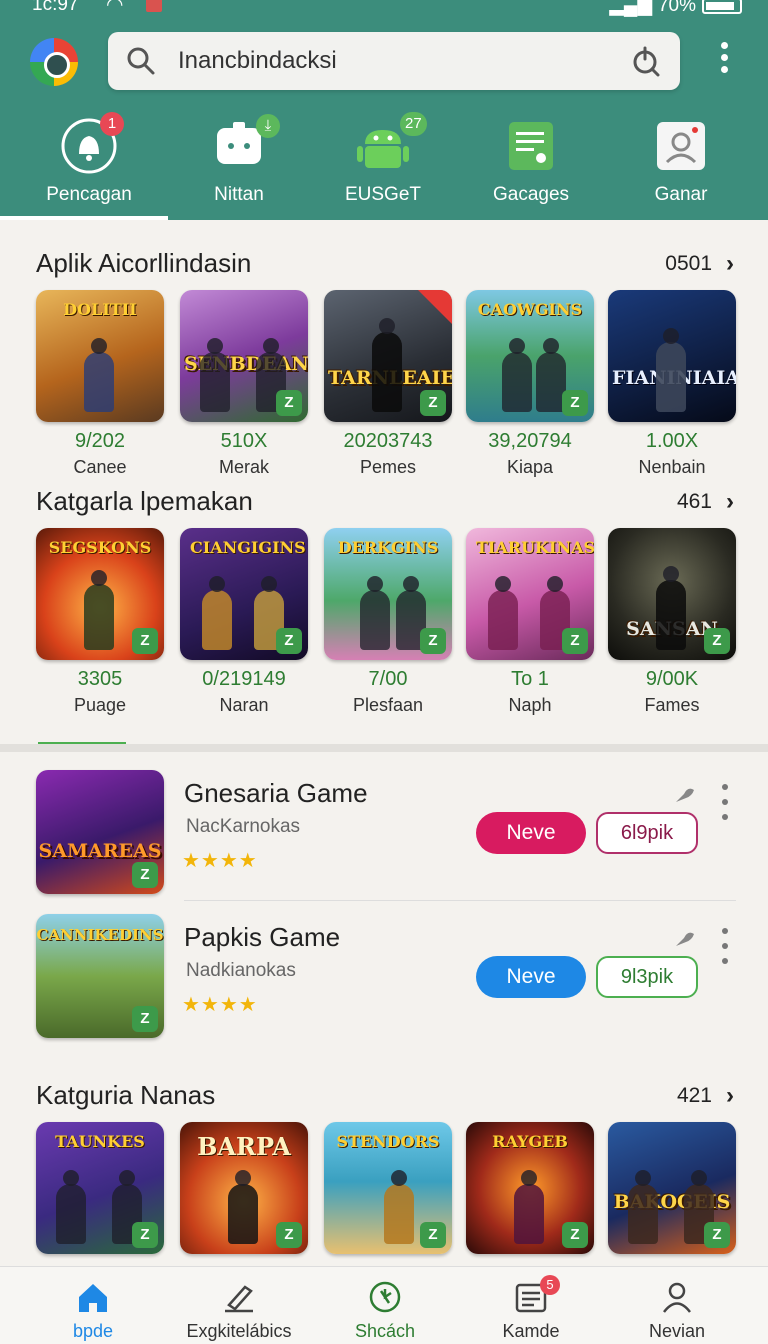  I want to click on tile-stat: 7/00, so click(388, 679).